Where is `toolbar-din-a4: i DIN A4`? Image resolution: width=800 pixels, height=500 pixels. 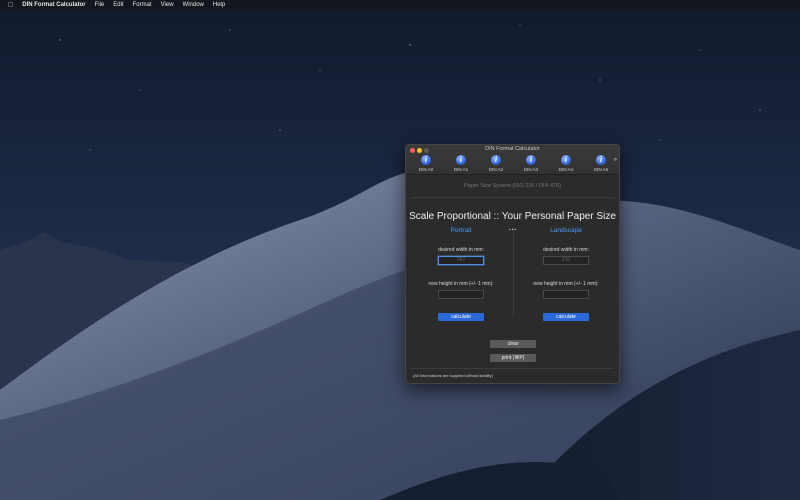 toolbar-din-a4: i DIN A4 is located at coordinates (566, 165).